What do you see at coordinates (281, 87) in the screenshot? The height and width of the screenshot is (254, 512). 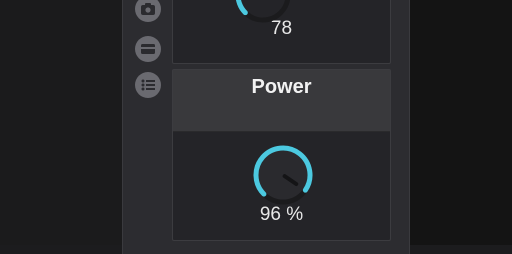 I see `power-card-title: Power` at bounding box center [281, 87].